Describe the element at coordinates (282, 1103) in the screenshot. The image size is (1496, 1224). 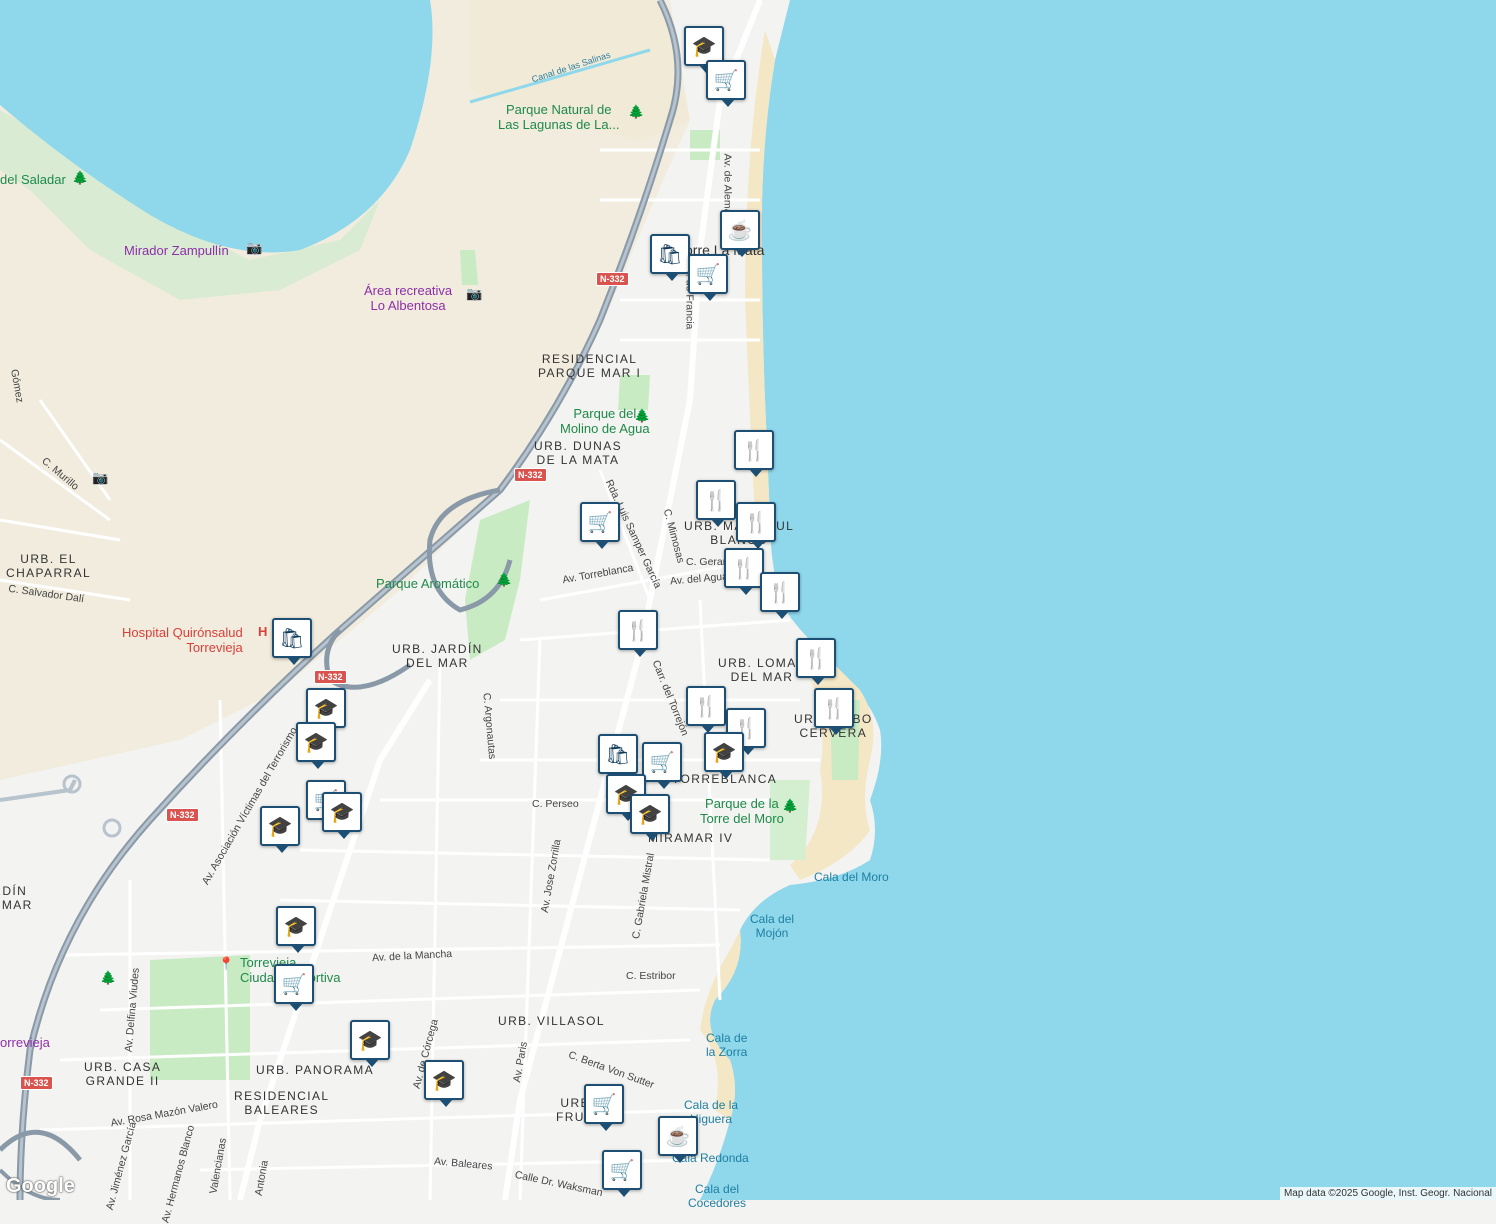
I see `label-residencial-baleares: RESIDENCIAL BALEARES` at that location.